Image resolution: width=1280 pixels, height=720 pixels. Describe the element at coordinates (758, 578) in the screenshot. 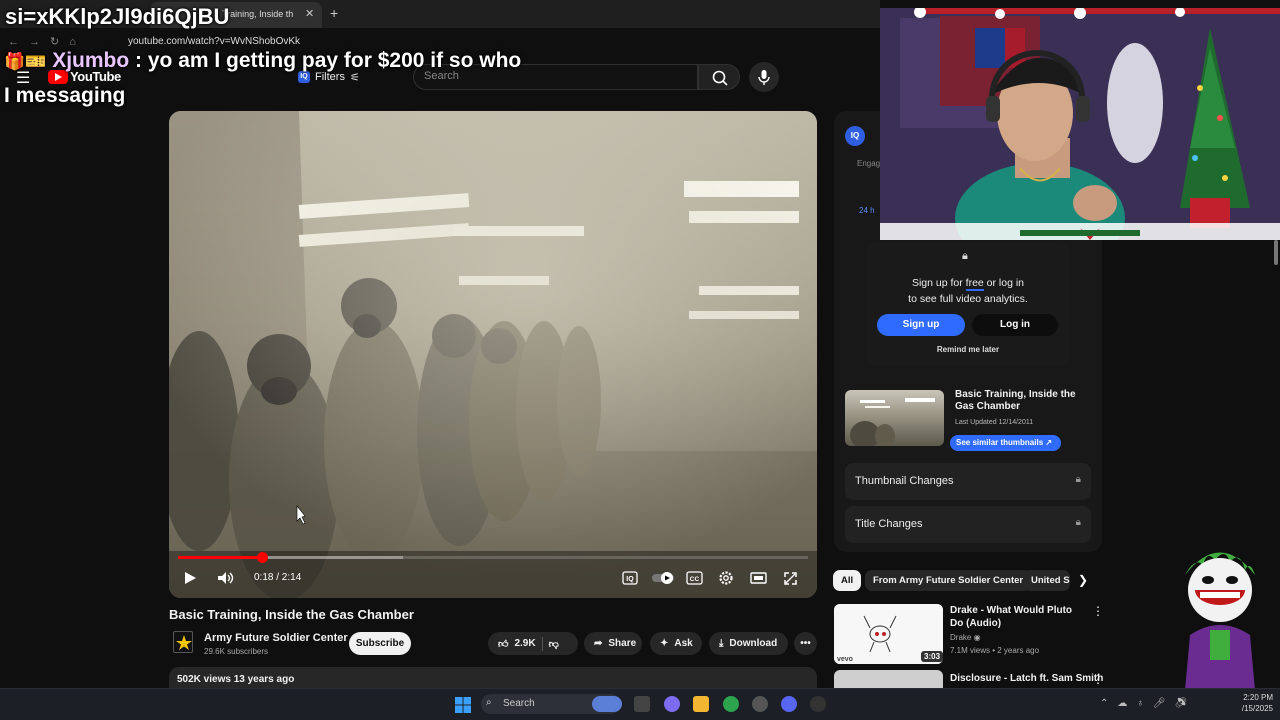

I see `theater-mode-icon` at that location.